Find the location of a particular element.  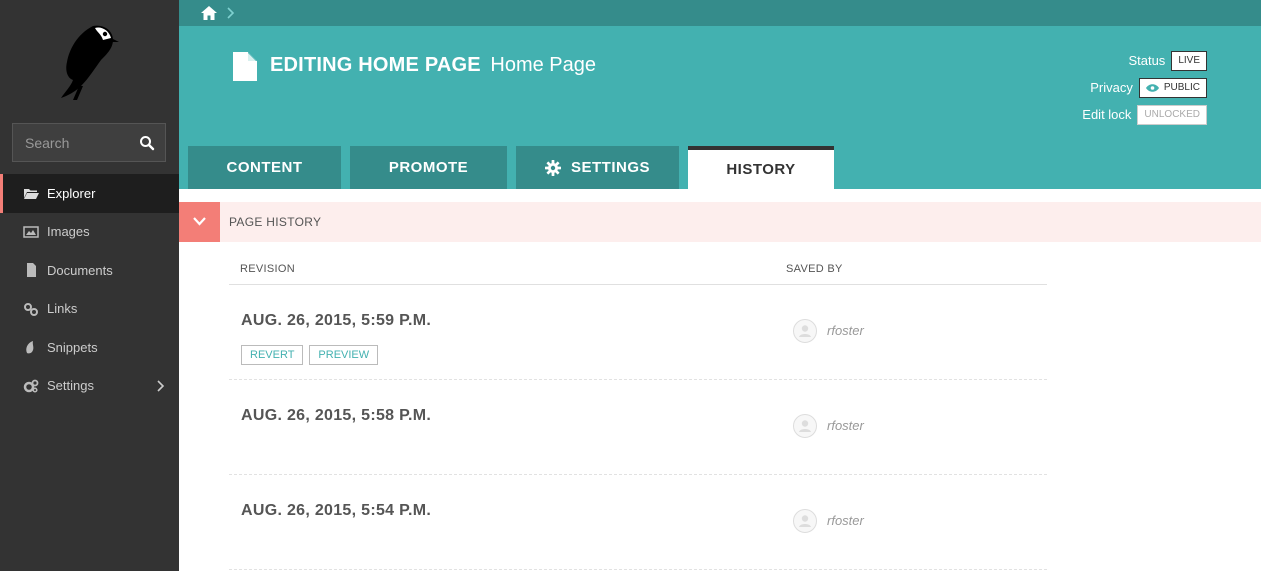

revert-button: REVERT is located at coordinates (272, 355).